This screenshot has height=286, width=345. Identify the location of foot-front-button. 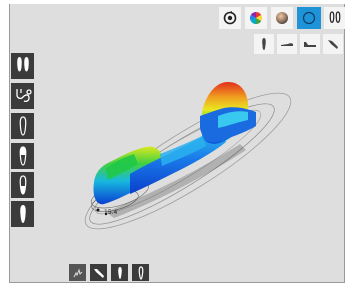
(119, 272).